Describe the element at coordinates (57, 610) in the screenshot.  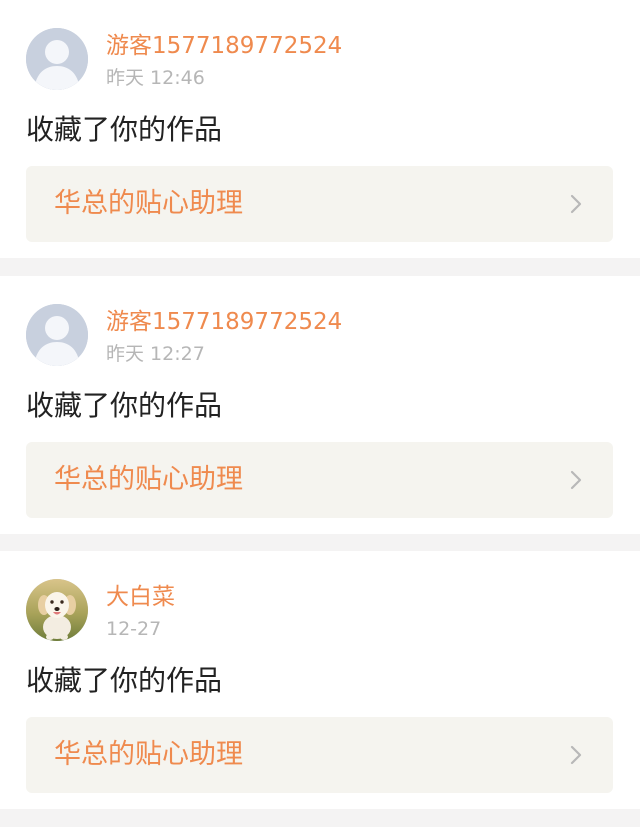
I see `dog-photo-avatar` at that location.